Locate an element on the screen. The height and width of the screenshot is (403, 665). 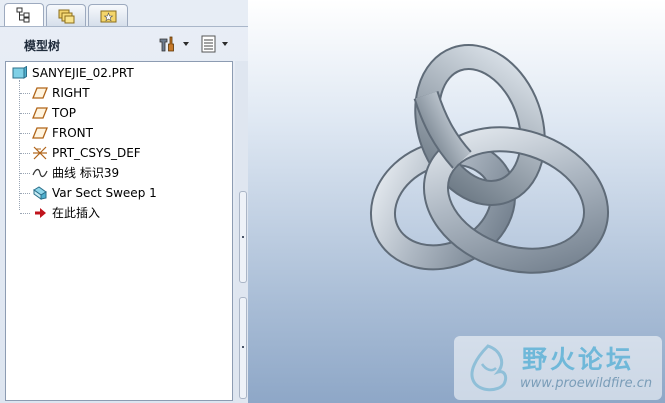
panel-splitter is located at coordinates (241, 232).